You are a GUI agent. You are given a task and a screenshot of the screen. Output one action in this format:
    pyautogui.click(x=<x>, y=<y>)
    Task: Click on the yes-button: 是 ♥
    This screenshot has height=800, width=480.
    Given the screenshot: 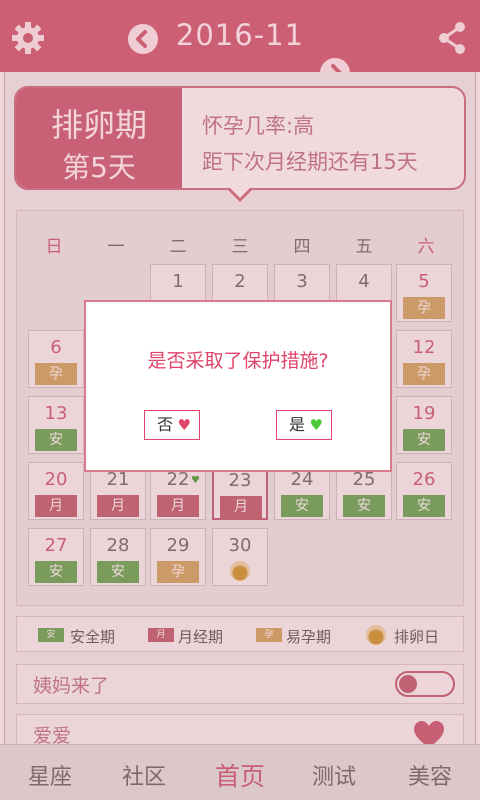 What is the action you would take?
    pyautogui.click(x=304, y=425)
    